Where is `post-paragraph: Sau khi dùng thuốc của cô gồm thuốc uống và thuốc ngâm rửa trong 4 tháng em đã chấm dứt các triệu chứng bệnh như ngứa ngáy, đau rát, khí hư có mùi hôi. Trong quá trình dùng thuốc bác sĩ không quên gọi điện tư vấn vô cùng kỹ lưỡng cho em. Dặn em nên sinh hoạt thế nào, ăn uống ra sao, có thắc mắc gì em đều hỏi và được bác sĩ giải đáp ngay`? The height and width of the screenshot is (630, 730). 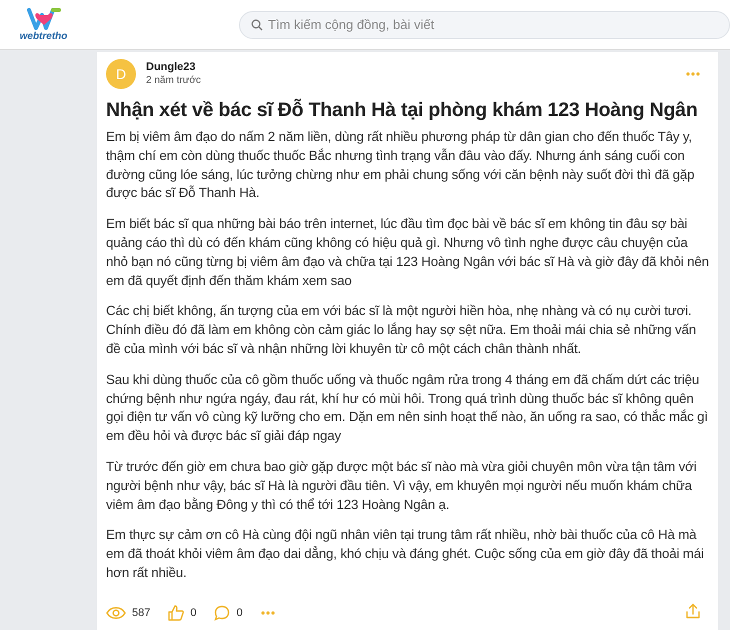
post-paragraph: Sau khi dùng thuốc của cô gồm thuốc uống và thuốc ngâm rửa trong 4 tháng em đã chấm dứt các triệu chứng bệnh như ngứa ngáy, đau rát, khí hư có mùi hôi. Trong quá trình dùng thuốc bác sĩ không quên gọi điện tư vấn vô cùng kỹ lưỡng cho em. Dặn em nên sinh hoạt thế nào, ăn uống ra sao, có thắc mắc gì em đều hỏi và được bác sĩ giải đáp ngay is located at coordinates (407, 408).